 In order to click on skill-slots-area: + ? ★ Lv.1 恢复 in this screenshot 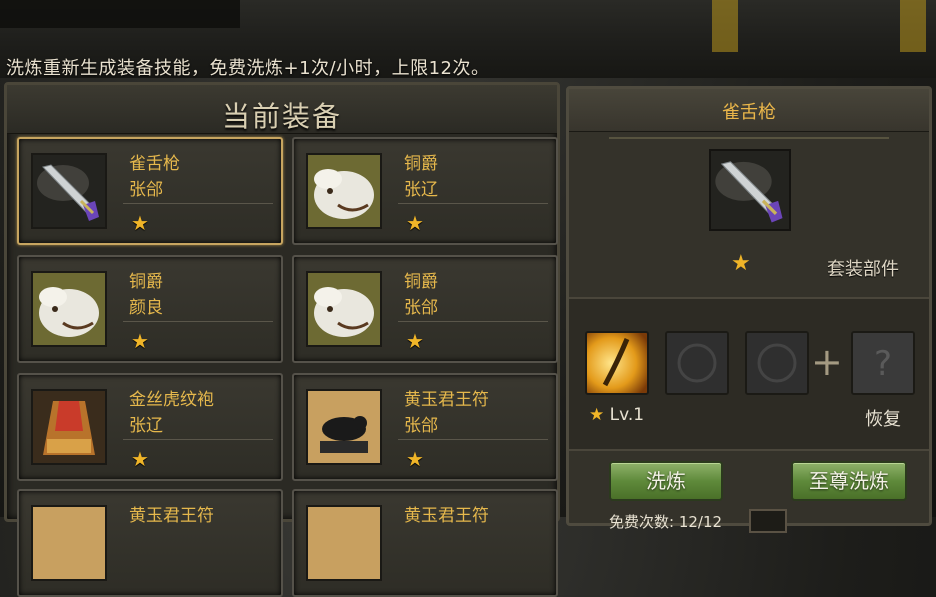, I will do `click(749, 374)`.